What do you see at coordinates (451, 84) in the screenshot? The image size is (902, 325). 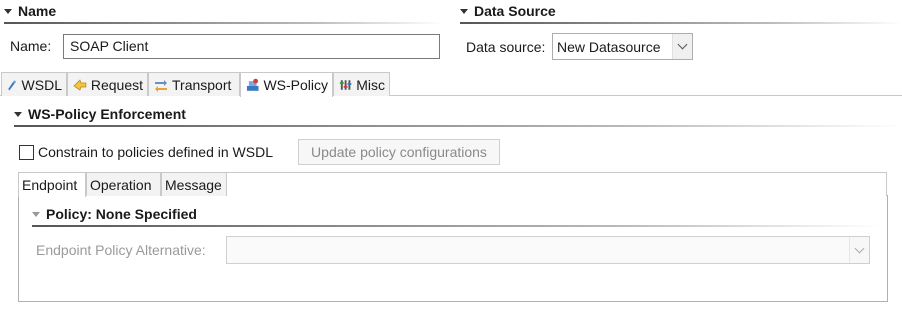 I see `main-tab-bar: WSDL Request Transport WS-Policy Misc` at bounding box center [451, 84].